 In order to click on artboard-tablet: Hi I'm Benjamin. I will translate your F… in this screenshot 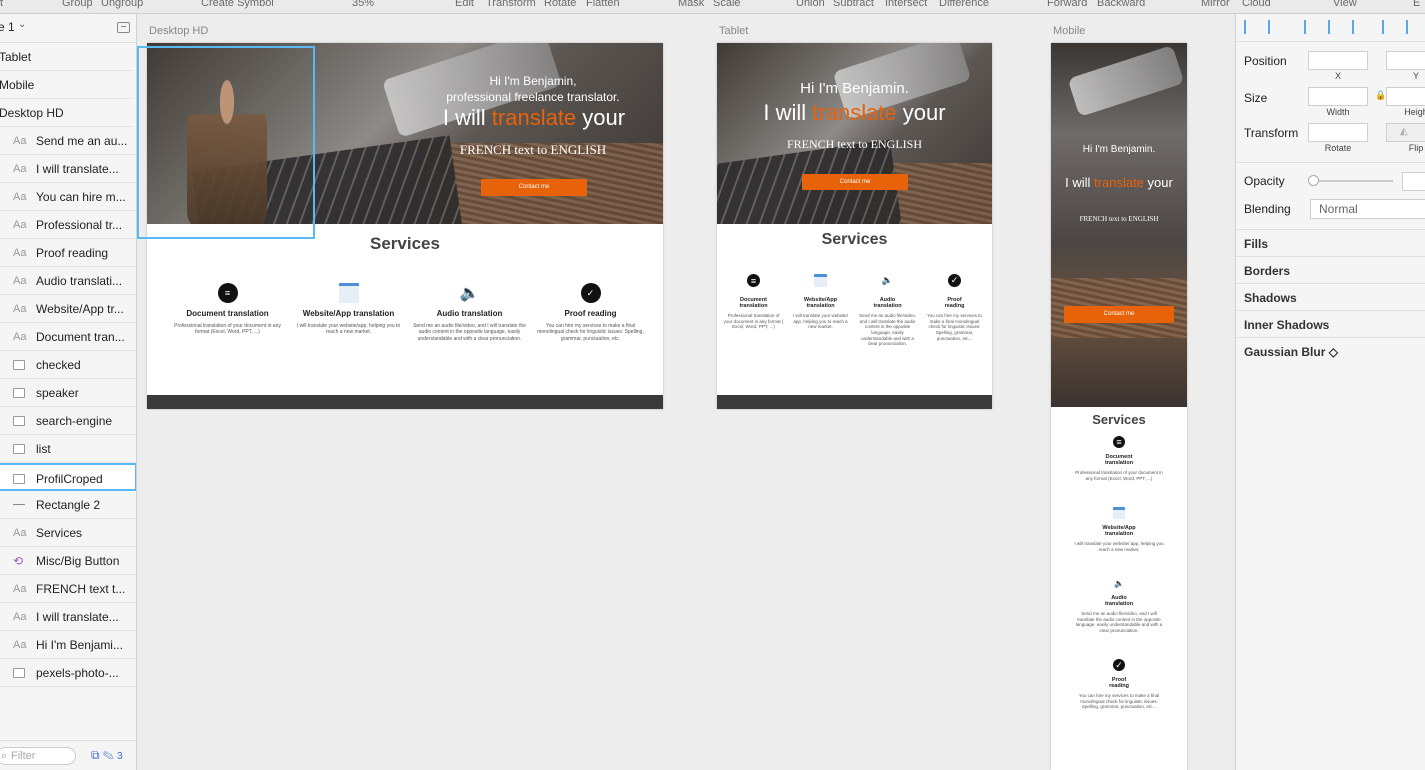, I will do `click(854, 226)`.